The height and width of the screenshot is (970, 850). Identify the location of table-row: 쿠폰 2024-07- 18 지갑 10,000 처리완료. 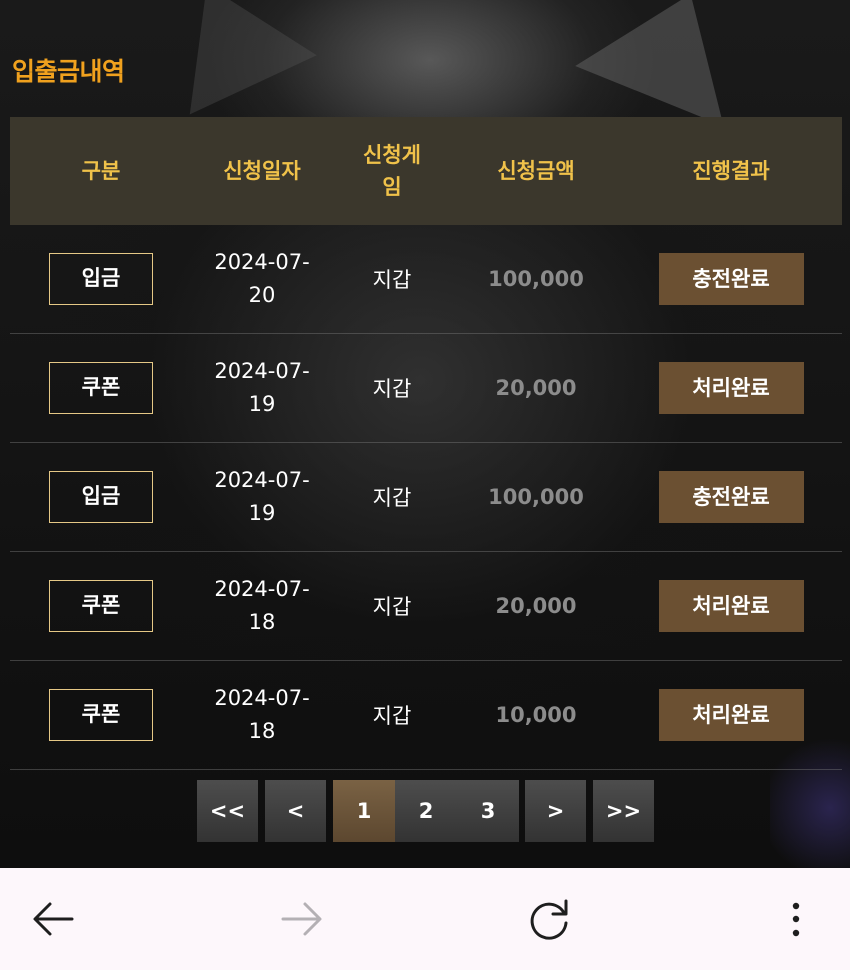
(426, 715).